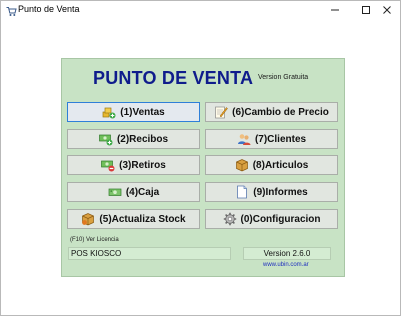 The width and height of the screenshot is (401, 316). I want to click on clientes-button: (7)Clientes, so click(271, 139).